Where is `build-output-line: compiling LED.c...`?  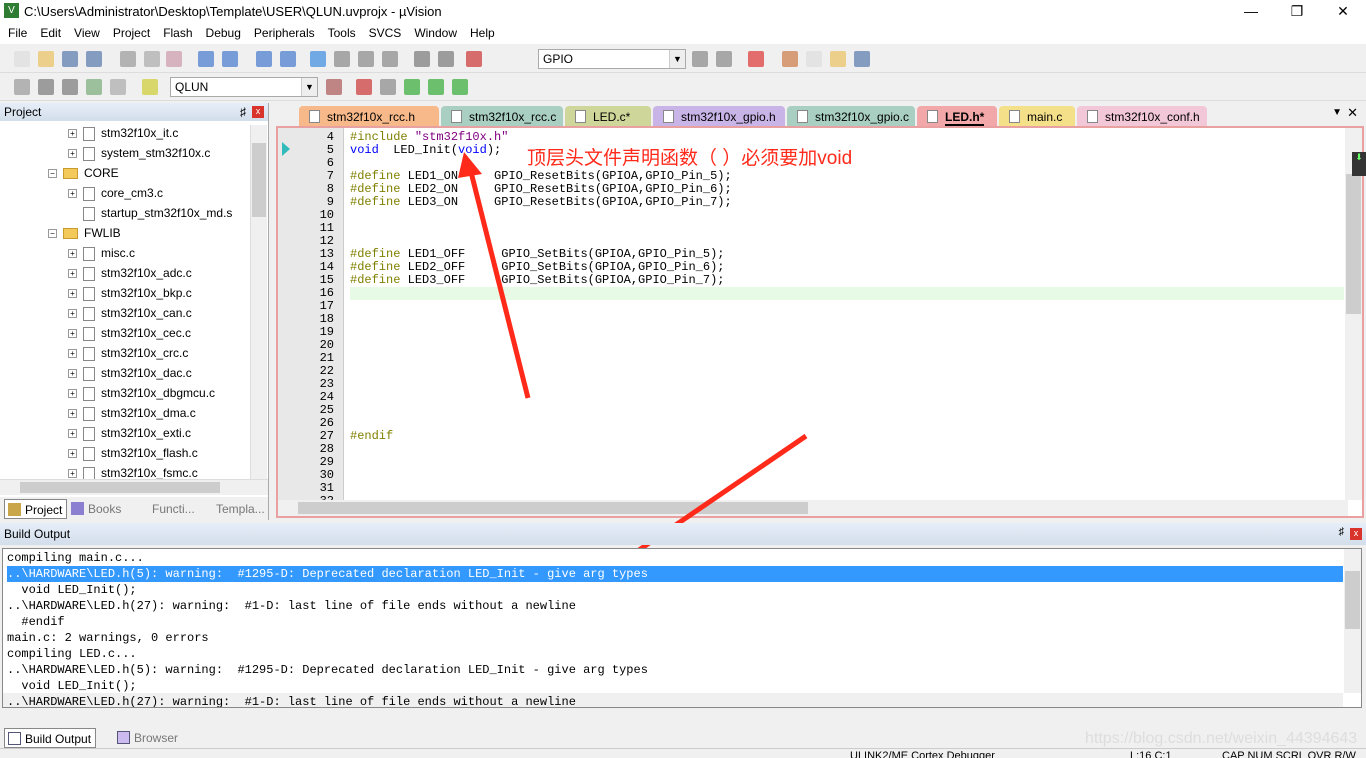 build-output-line: compiling LED.c... is located at coordinates (675, 654).